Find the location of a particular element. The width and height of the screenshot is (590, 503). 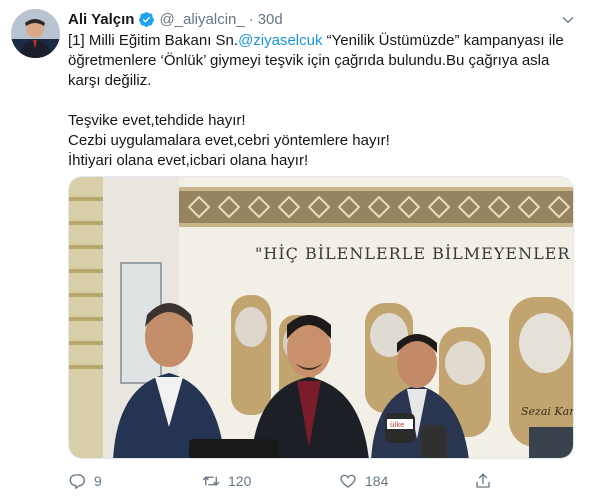

reply-button: 9 is located at coordinates (85, 481).